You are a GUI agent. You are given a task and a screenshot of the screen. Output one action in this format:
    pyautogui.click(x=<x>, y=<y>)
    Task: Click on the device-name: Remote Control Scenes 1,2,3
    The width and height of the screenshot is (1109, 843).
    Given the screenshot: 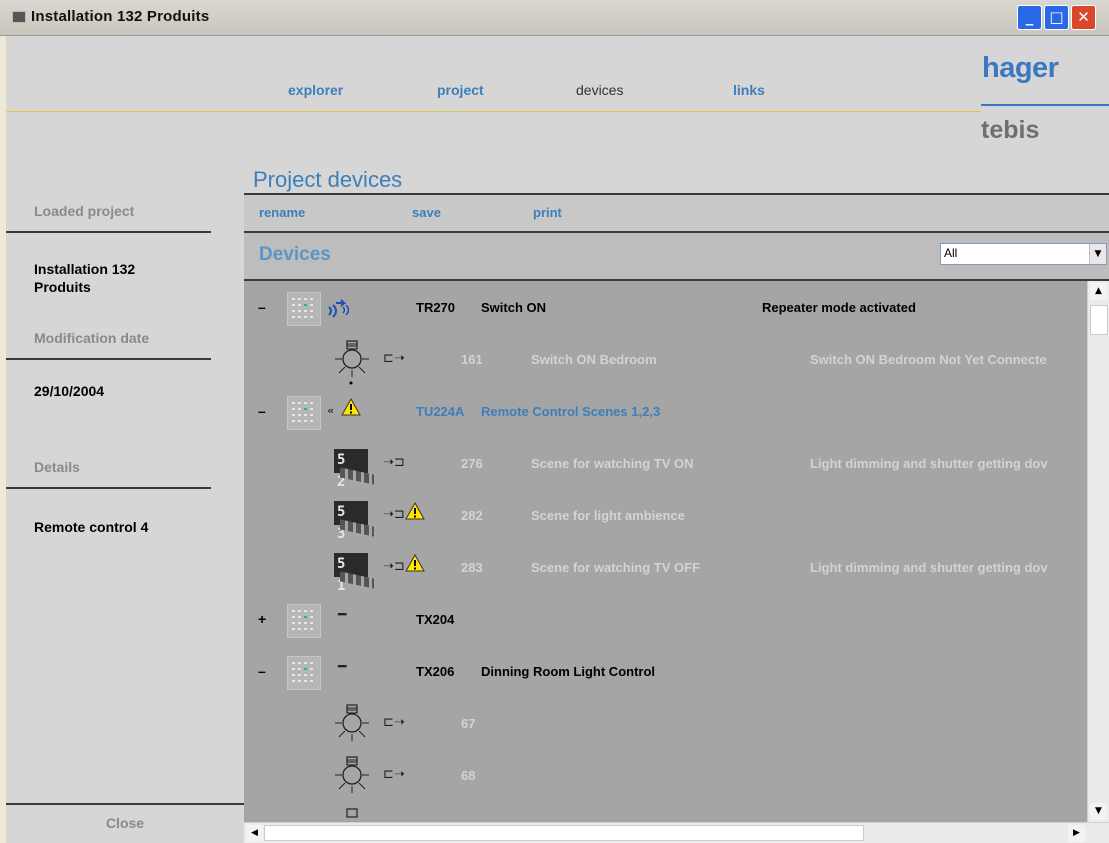 What is the action you would take?
    pyautogui.click(x=571, y=411)
    